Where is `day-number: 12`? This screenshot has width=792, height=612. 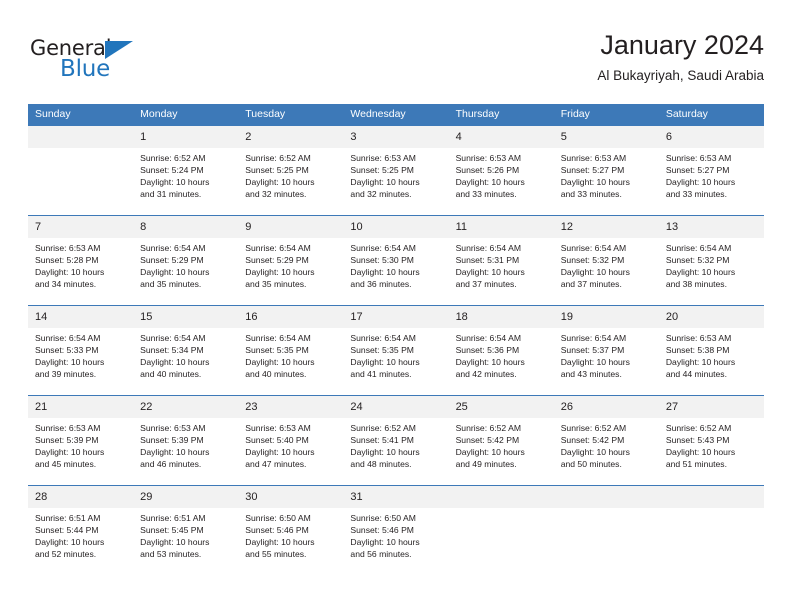 day-number: 12 is located at coordinates (606, 227).